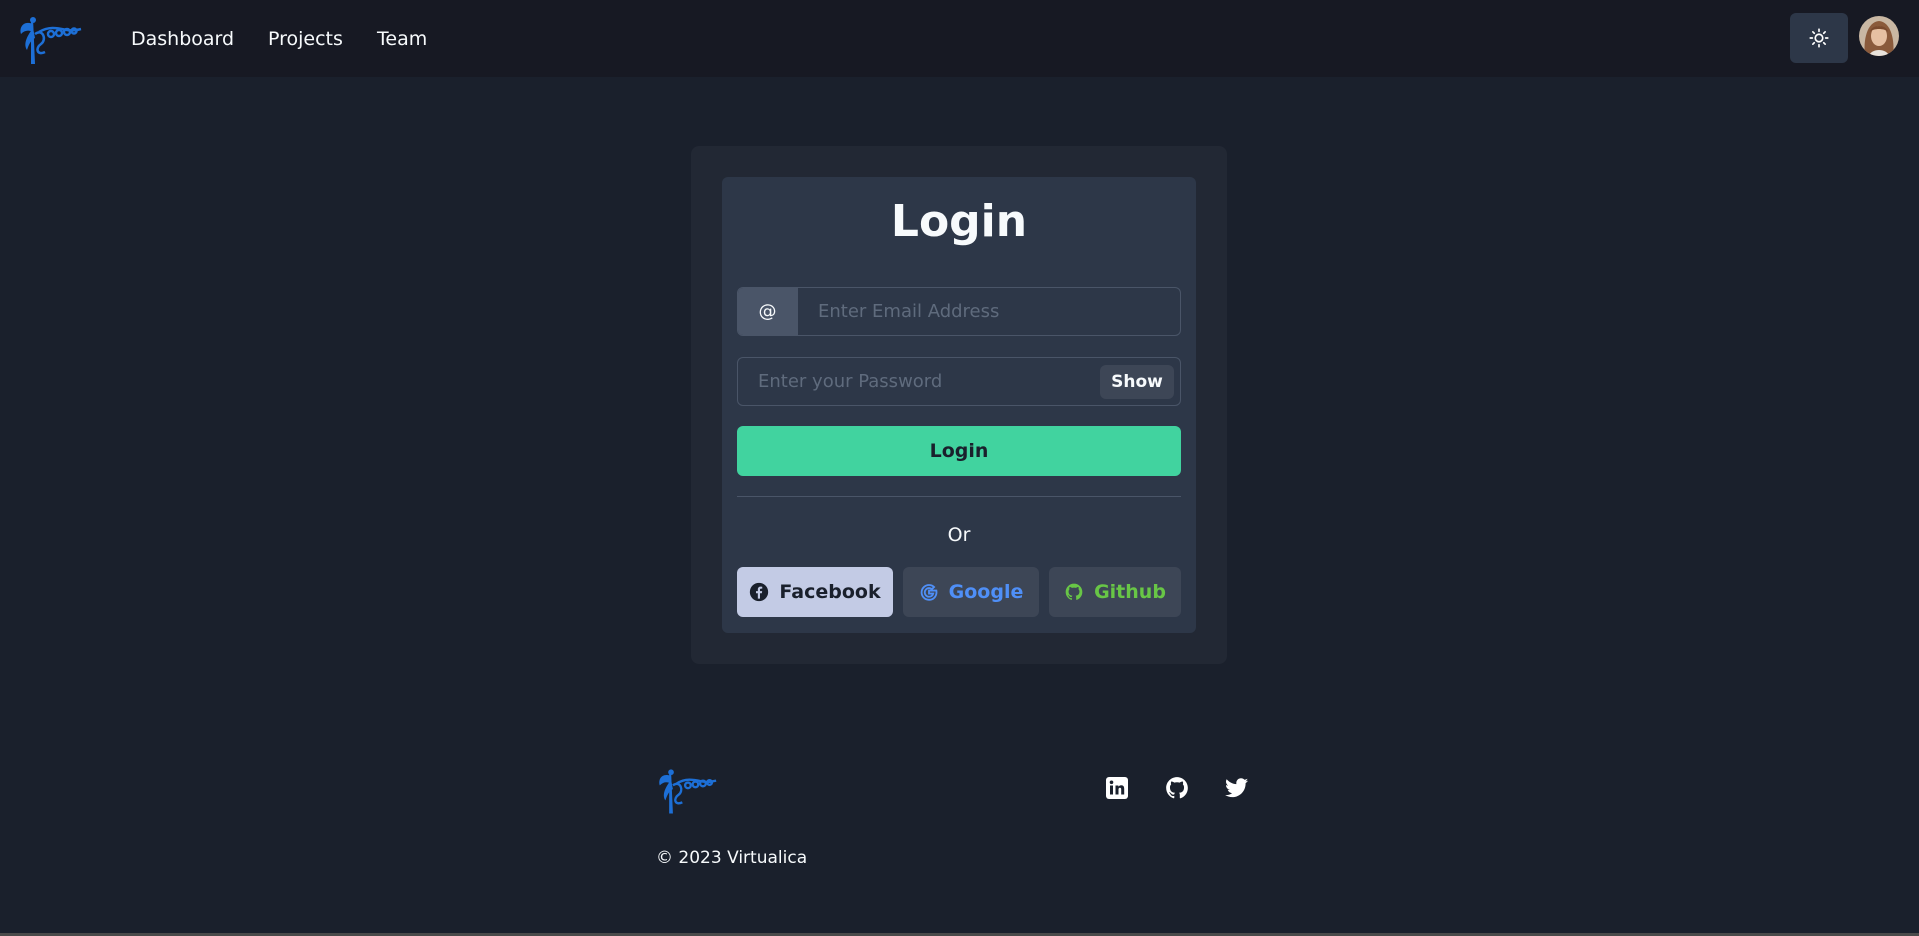  I want to click on nav-dashboard-link: Dashboard, so click(182, 39).